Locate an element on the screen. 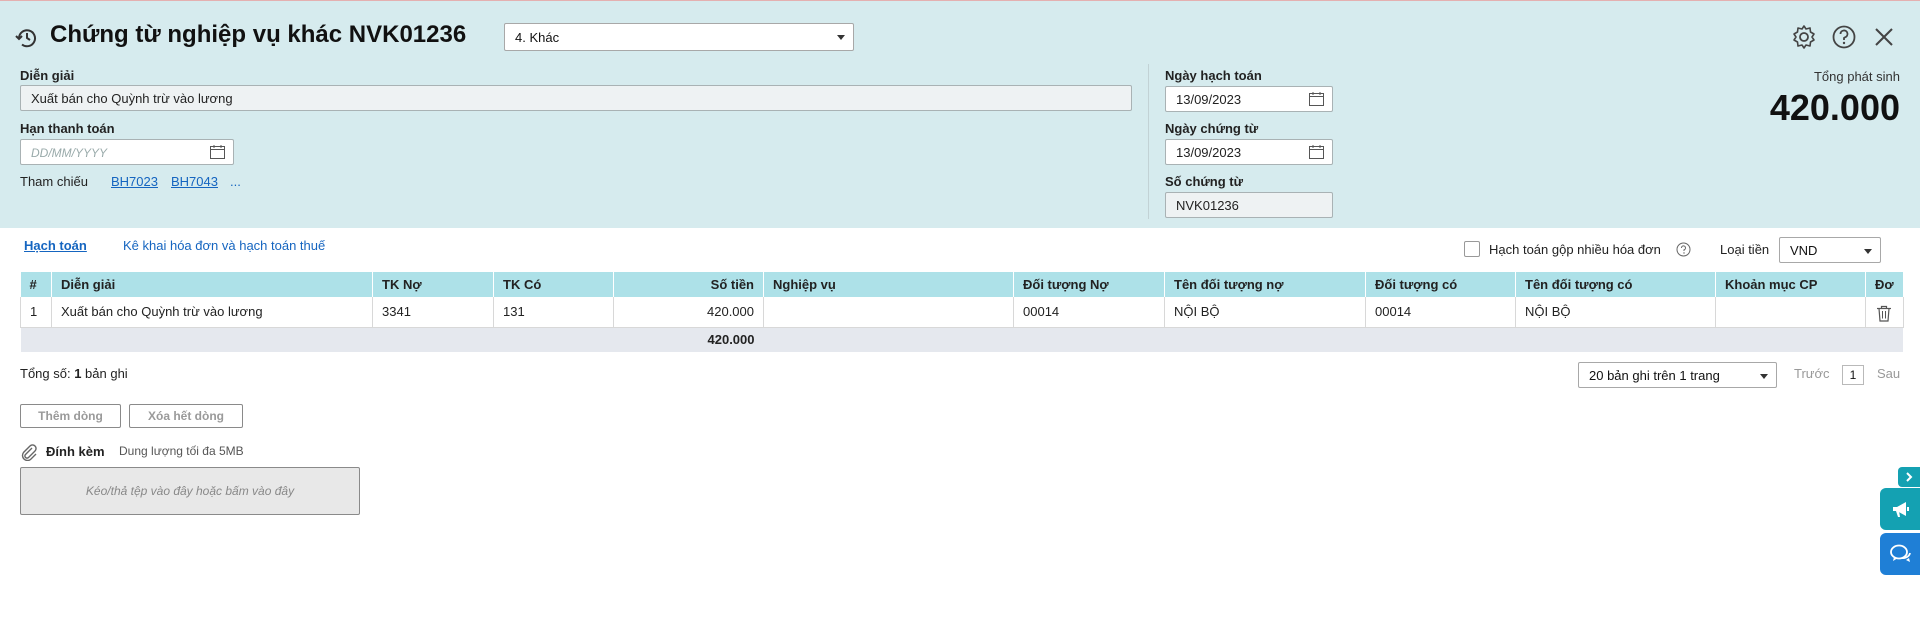 Image resolution: width=1920 pixels, height=638 pixels. total-label: Tổng phát sinh is located at coordinates (1856, 76).